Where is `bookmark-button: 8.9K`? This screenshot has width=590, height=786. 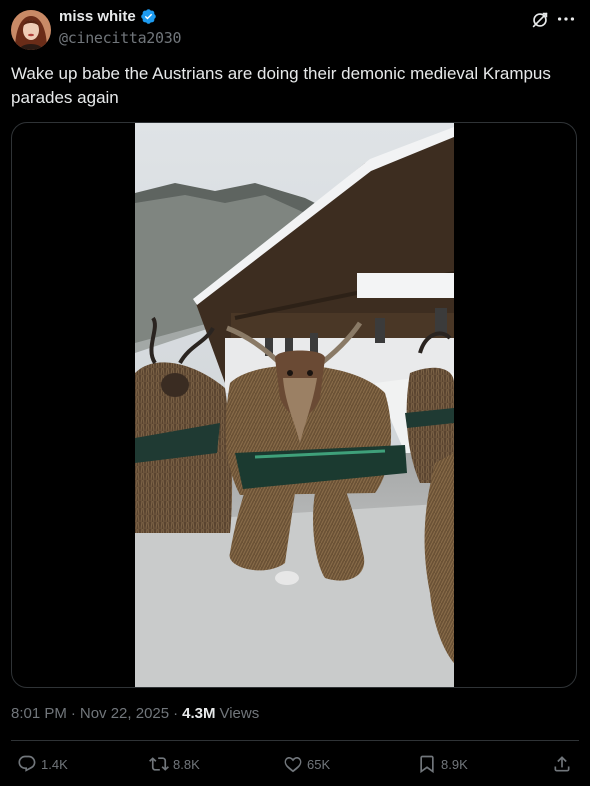
bookmark-button: 8.9K is located at coordinates (442, 764).